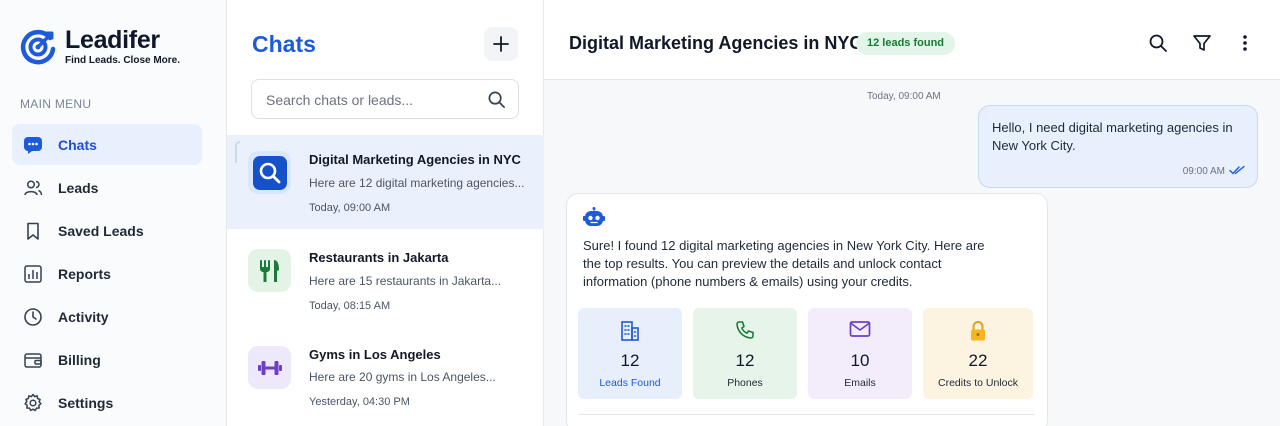  Describe the element at coordinates (33, 231) in the screenshot. I see `bookmark-icon` at that location.